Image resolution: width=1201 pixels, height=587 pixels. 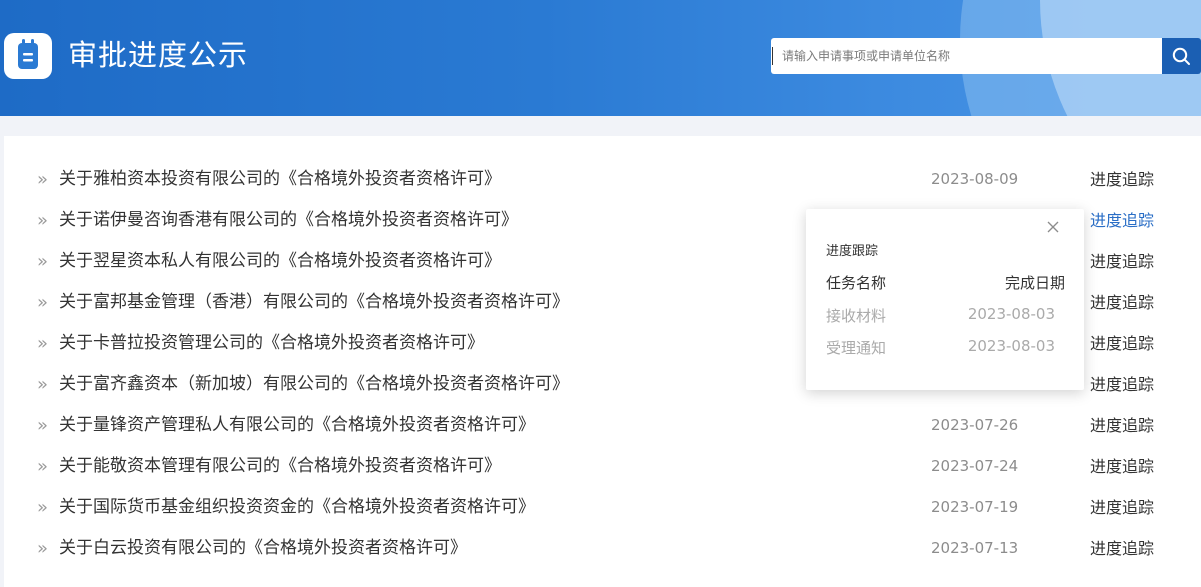 I want to click on item-date: 2023-07-19, so click(x=975, y=507).